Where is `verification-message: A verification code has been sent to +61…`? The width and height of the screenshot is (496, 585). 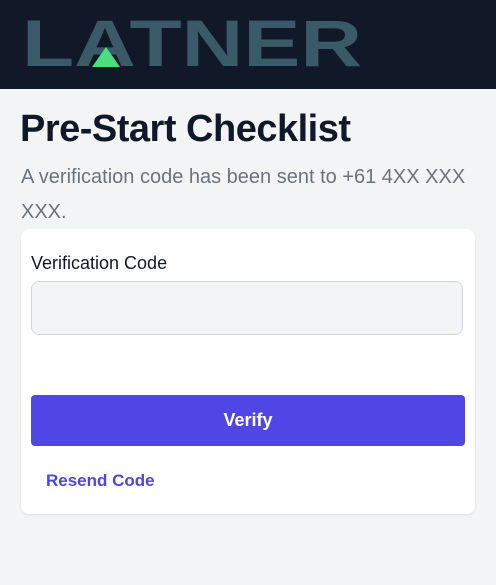 verification-message: A verification code has been sent to +61… is located at coordinates (243, 194).